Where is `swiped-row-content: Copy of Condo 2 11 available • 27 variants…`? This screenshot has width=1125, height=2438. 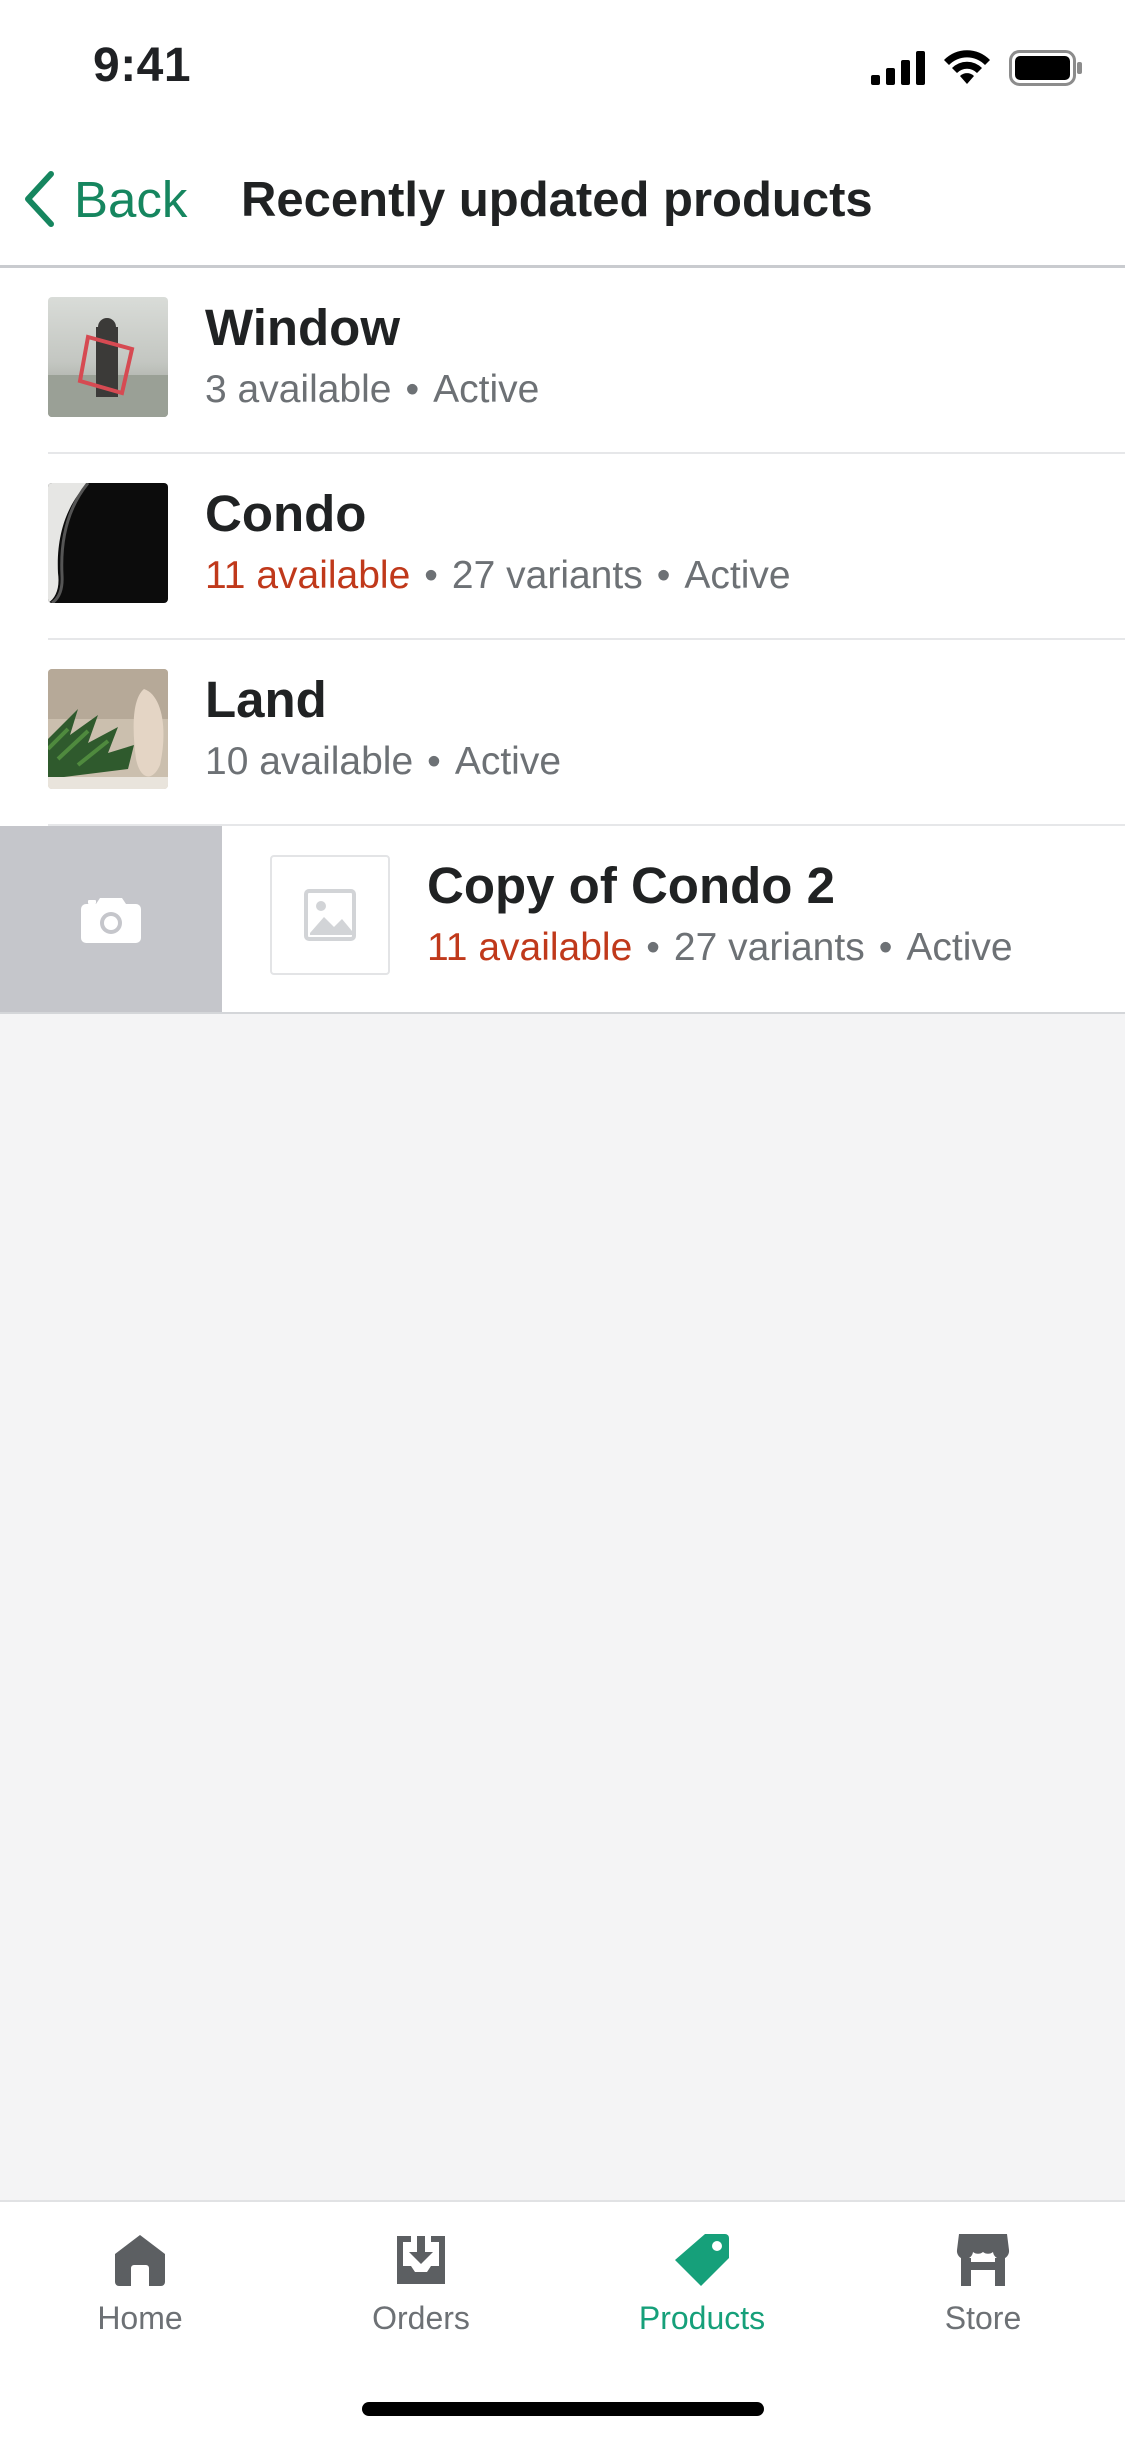
swiped-row-content: Copy of Condo 2 11 available • 27 variants… is located at coordinates (673, 919).